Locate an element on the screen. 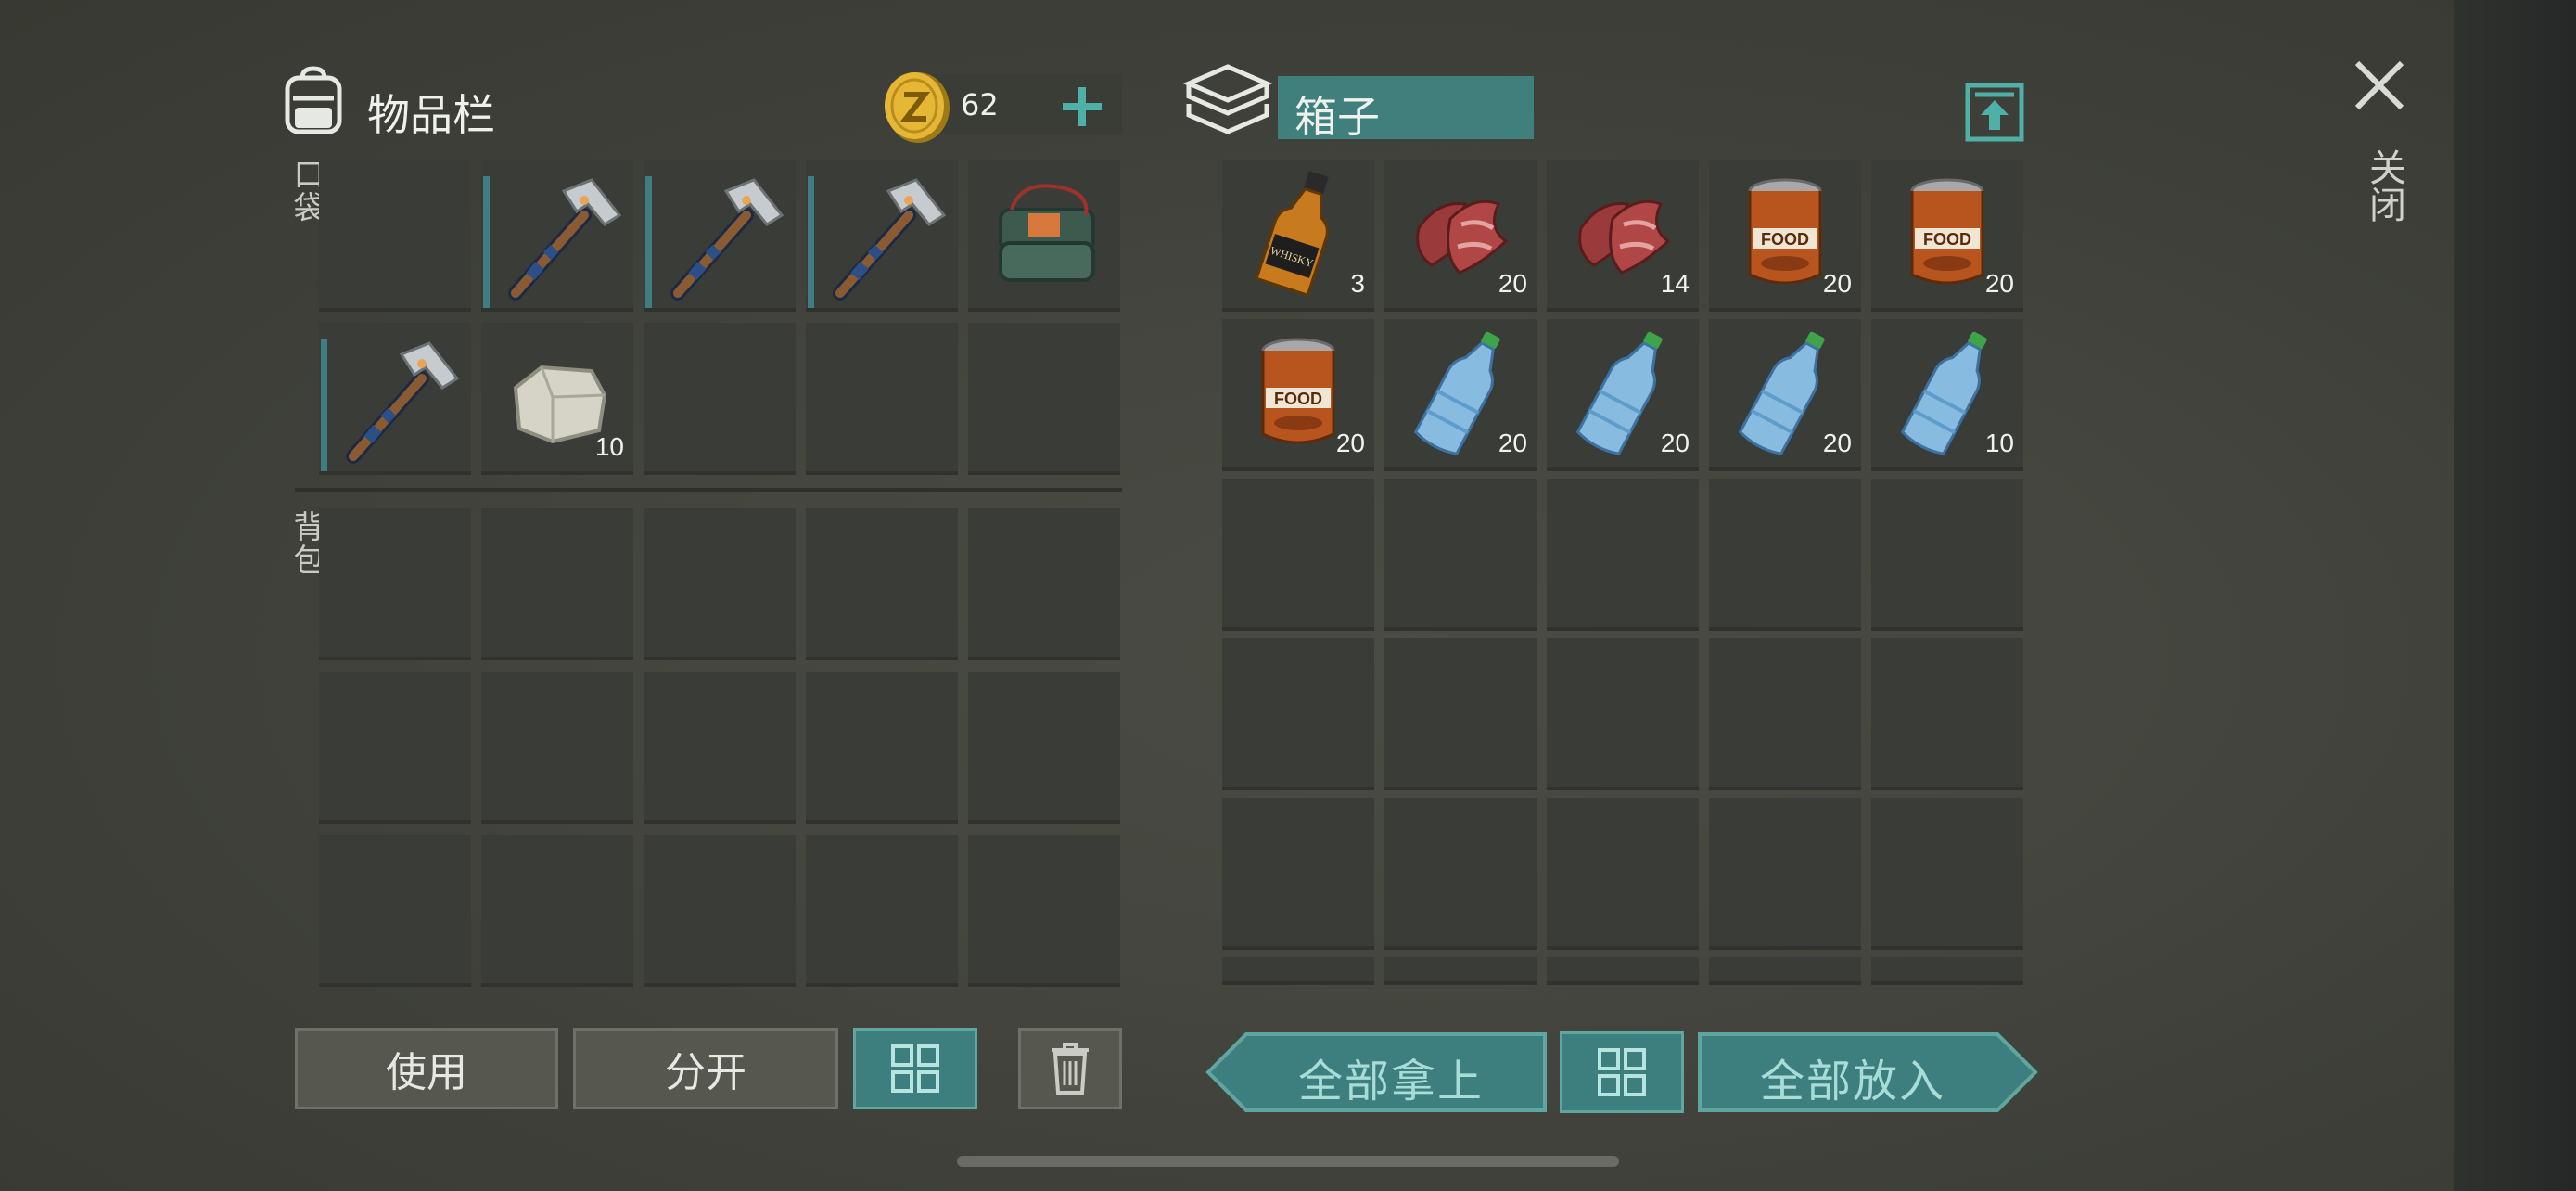 This screenshot has height=1191, width=2576. home-indicator is located at coordinates (1288, 1162).